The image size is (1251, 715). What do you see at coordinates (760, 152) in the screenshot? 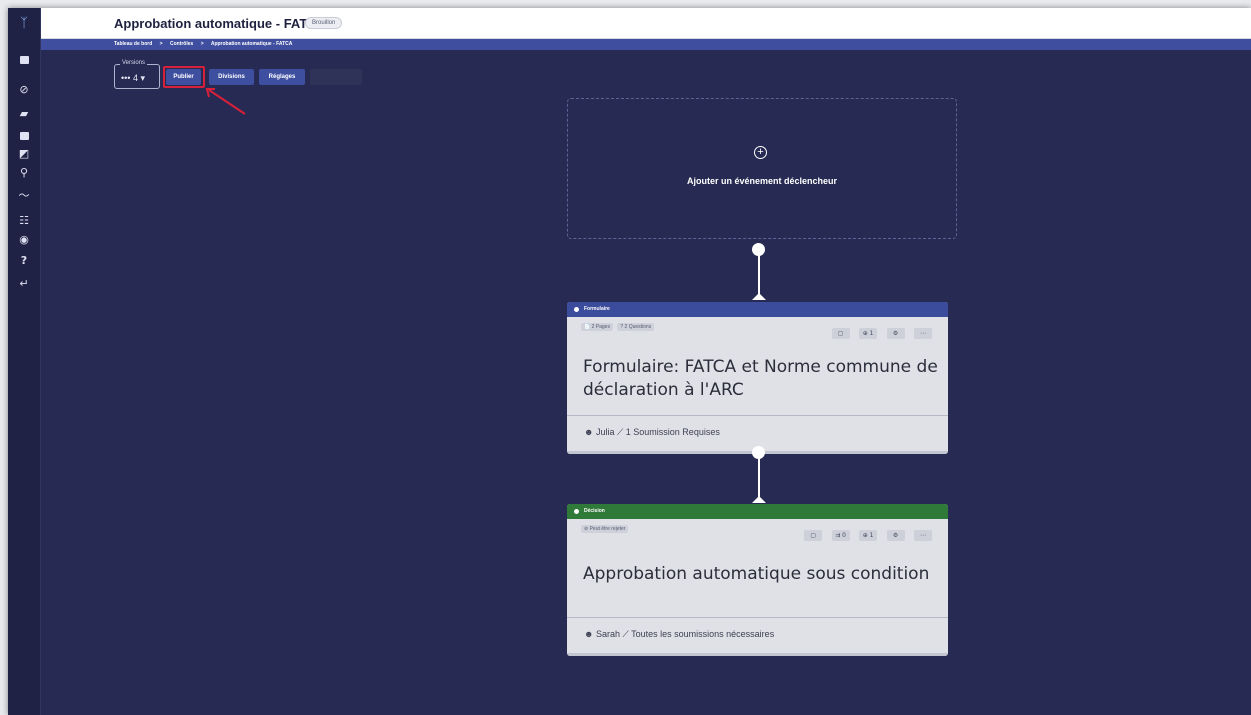
I see `add-circle-icon: +` at bounding box center [760, 152].